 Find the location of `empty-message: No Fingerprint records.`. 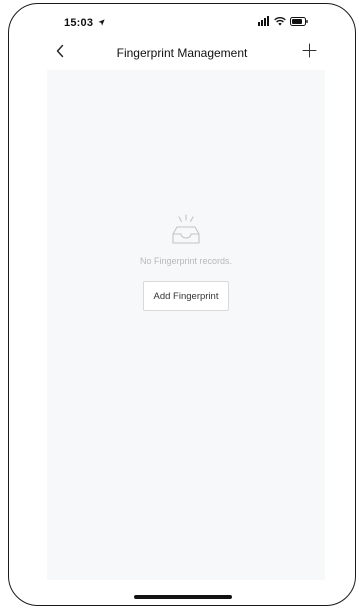

empty-message: No Fingerprint records. is located at coordinates (186, 261).